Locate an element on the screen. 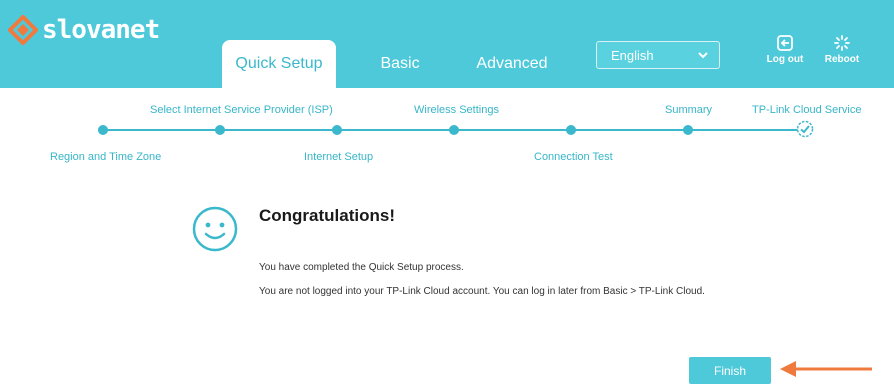 This screenshot has width=894, height=384. step-label-summary: Summary is located at coordinates (689, 110).